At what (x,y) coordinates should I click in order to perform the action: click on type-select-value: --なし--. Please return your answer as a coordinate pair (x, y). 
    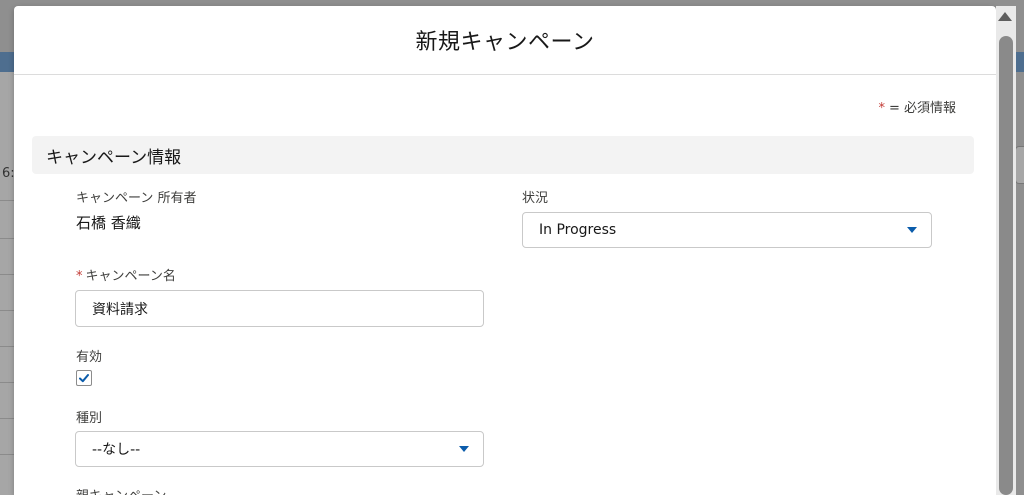
    Looking at the image, I should click on (116, 450).